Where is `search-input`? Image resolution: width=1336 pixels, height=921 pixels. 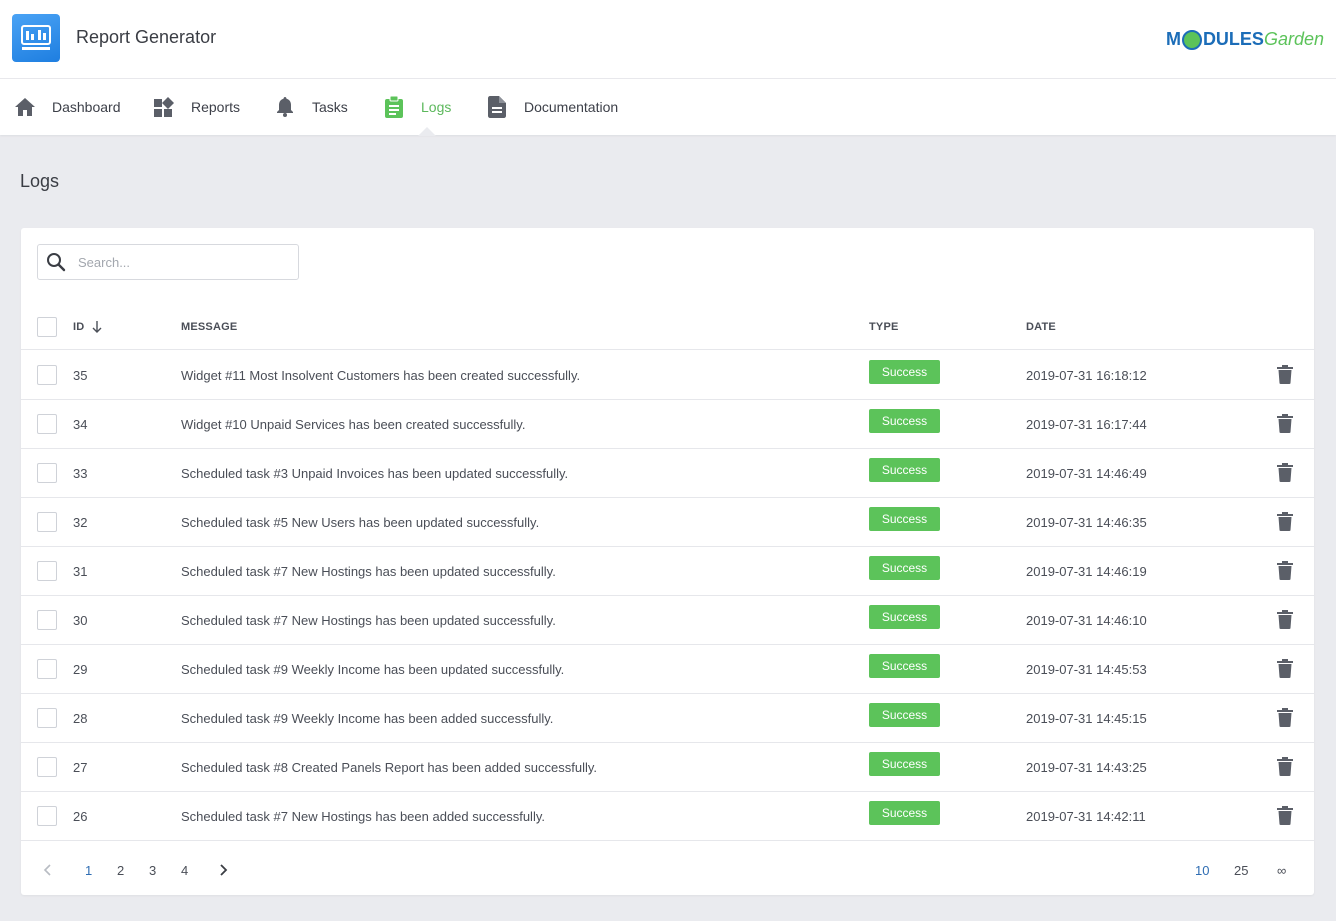 search-input is located at coordinates (178, 262).